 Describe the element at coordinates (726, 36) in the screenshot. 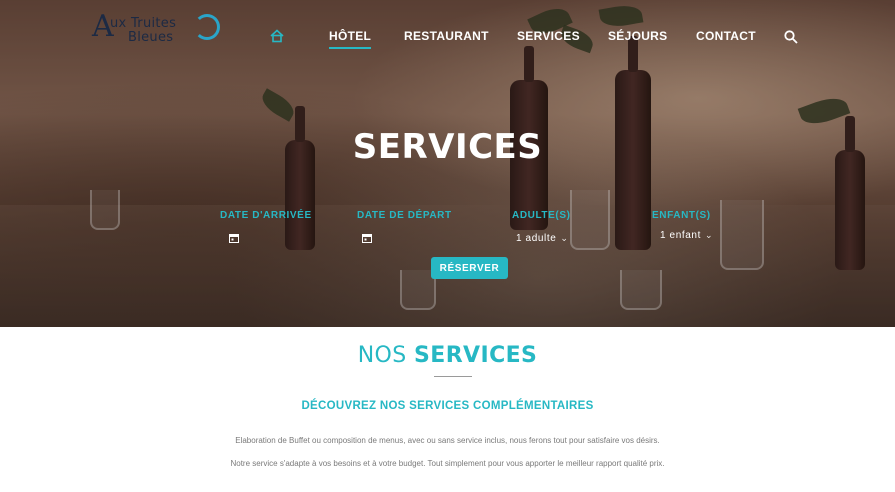

I see `nav-item-contact: CONTACT` at that location.